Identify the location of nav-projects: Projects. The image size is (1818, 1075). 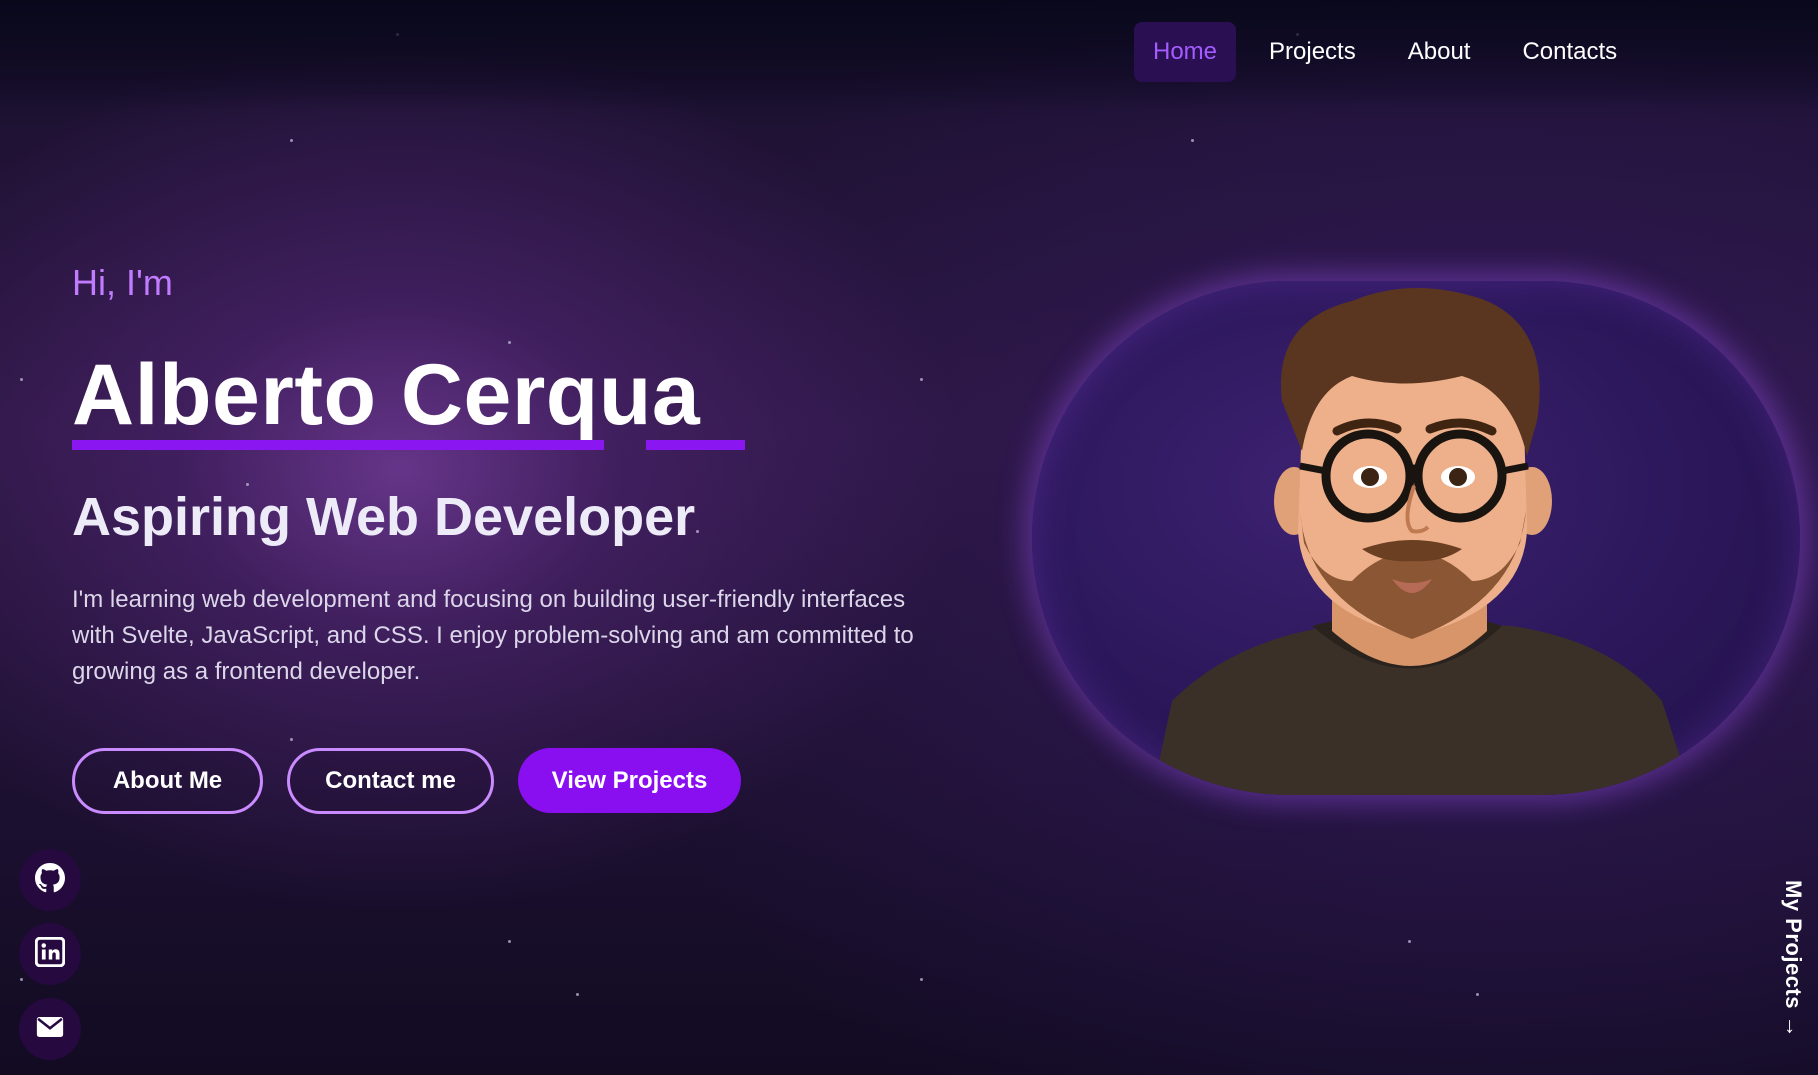
(1312, 52).